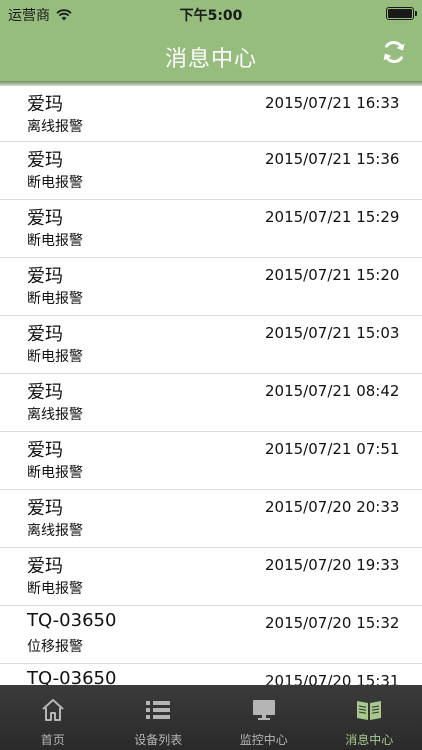  I want to click on message-row: 爱玛断电报警 2015/07/21 15:36, so click(211, 171).